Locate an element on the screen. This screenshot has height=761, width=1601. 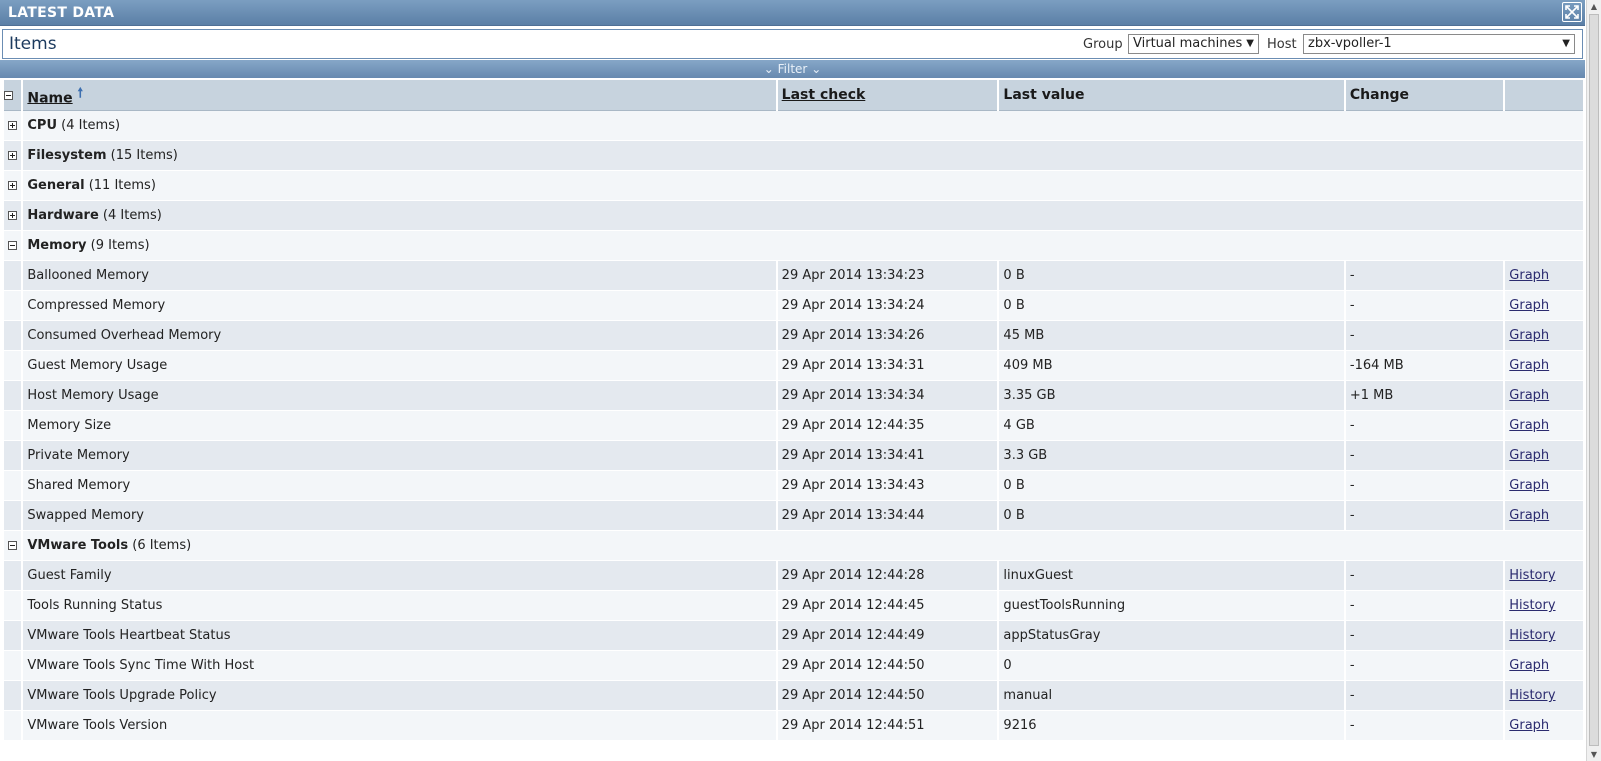
window-title: LATEST DATA is located at coordinates (61, 13).